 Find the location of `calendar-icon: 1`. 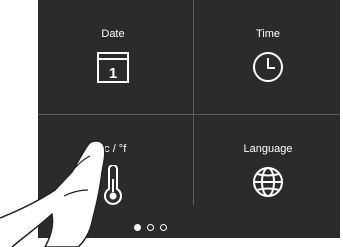

calendar-icon: 1 is located at coordinates (113, 69).